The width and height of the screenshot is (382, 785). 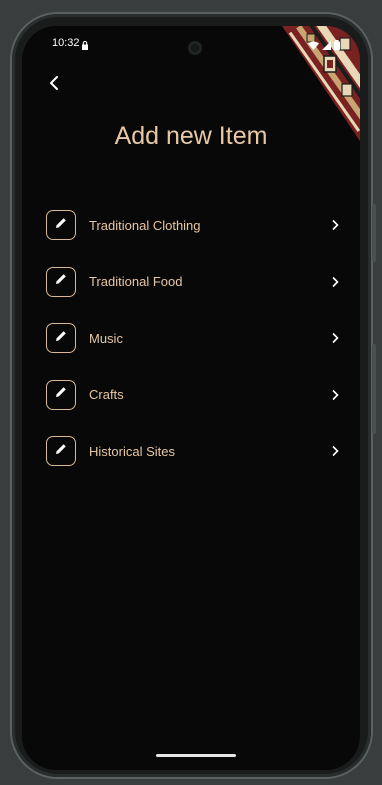 I want to click on list-item-label: Music, so click(x=106, y=338).